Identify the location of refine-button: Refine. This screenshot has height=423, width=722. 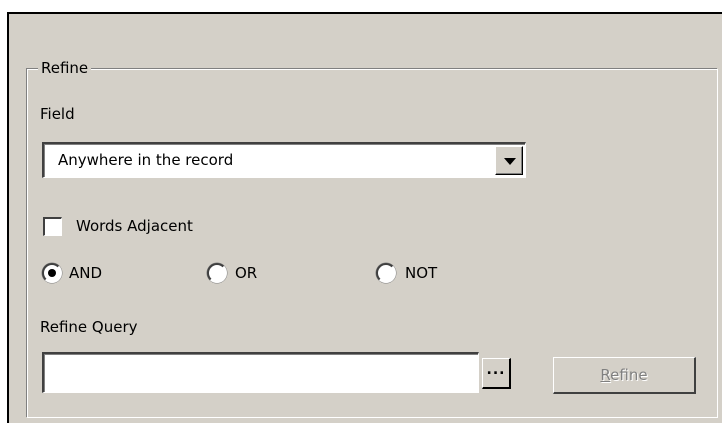
(624, 375).